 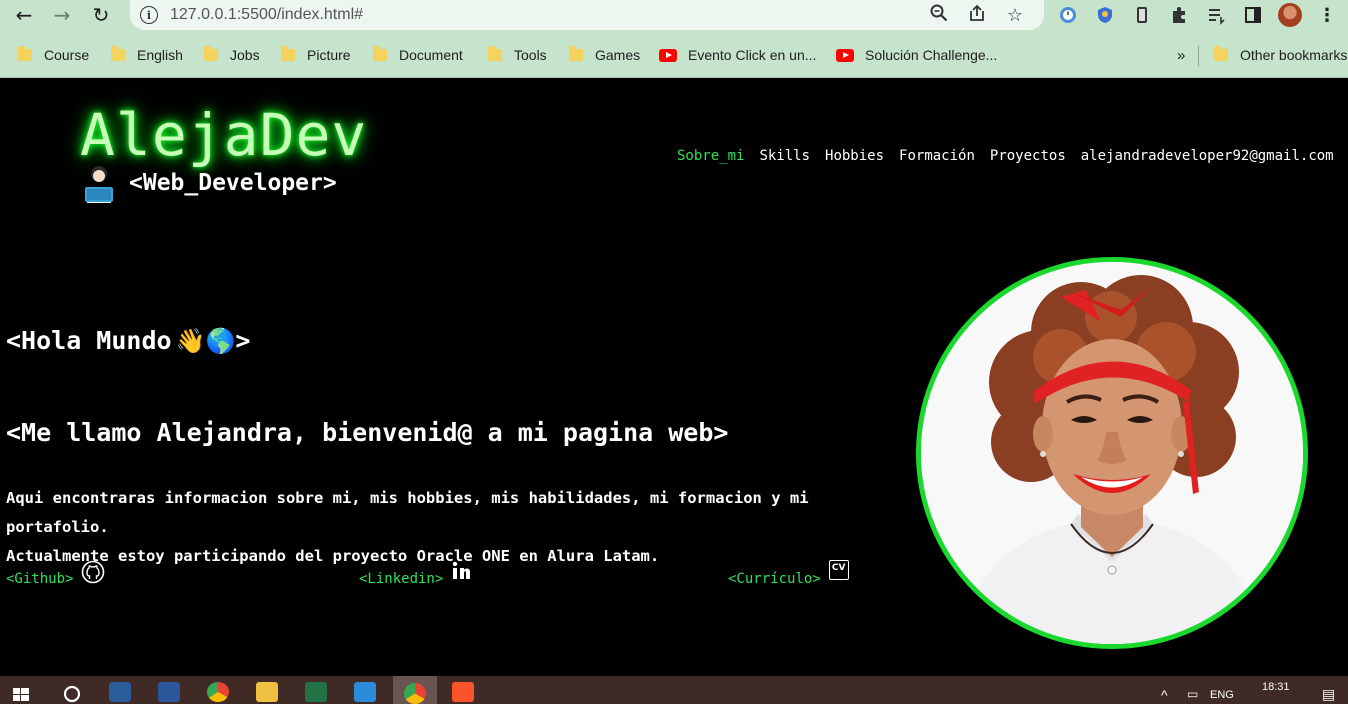 What do you see at coordinates (1142, 15) in the screenshot?
I see `extension-phone-icon` at bounding box center [1142, 15].